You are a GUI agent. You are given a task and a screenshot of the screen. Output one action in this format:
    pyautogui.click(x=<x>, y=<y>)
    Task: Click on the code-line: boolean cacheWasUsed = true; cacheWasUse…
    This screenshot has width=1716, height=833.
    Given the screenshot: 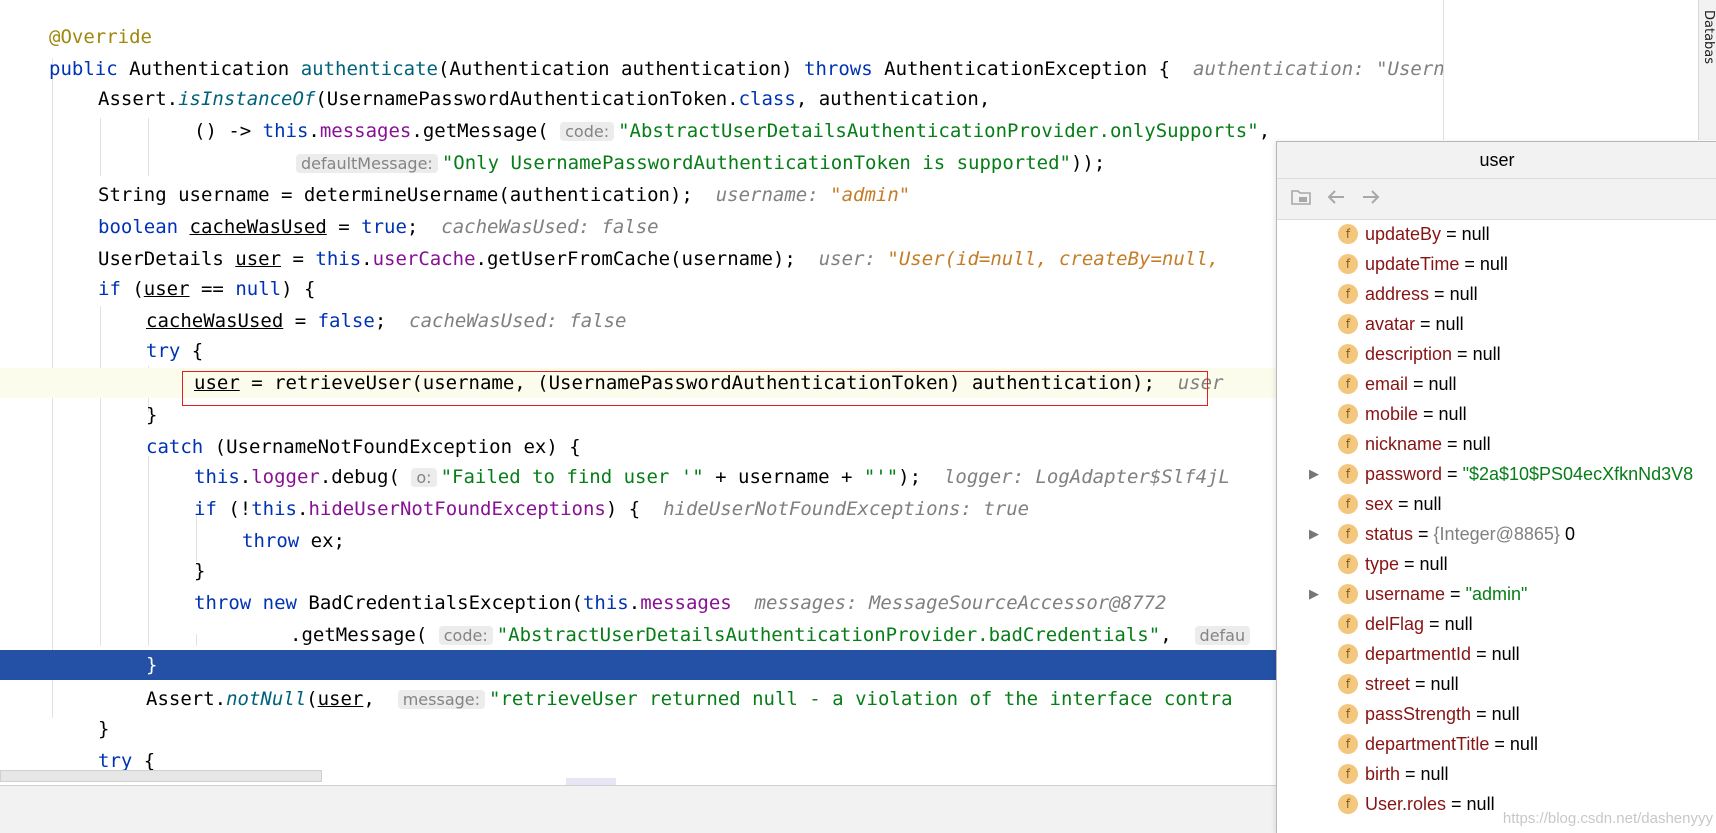 What is the action you would take?
    pyautogui.click(x=721, y=227)
    